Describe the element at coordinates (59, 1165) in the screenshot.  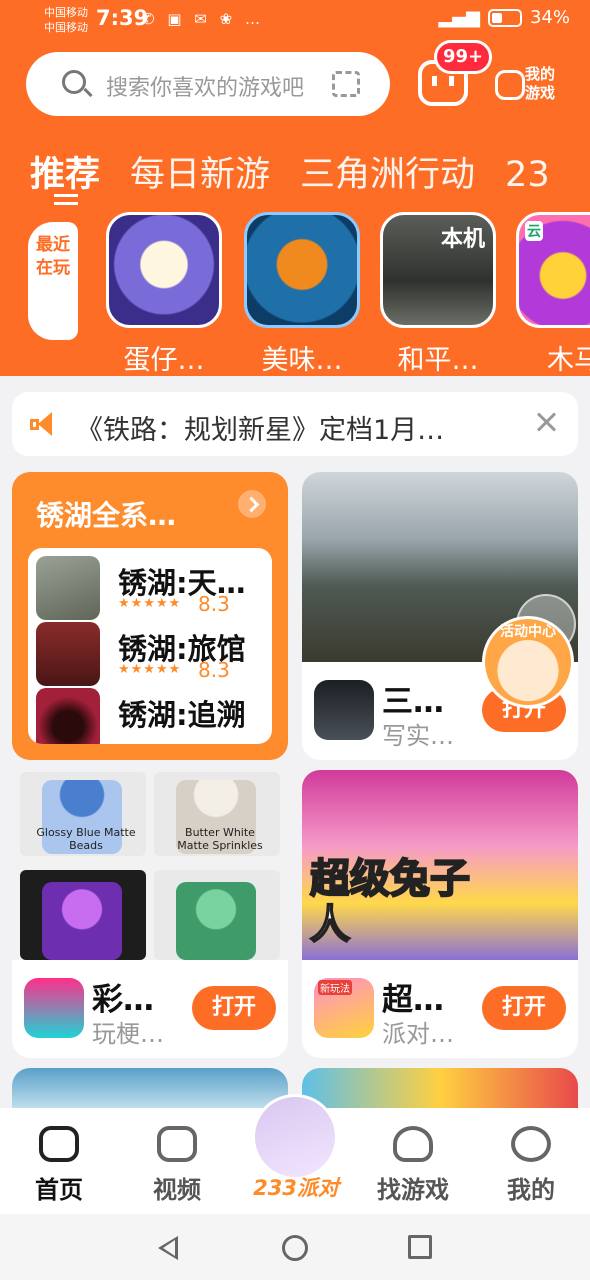
I see `nav-home: 首页` at that location.